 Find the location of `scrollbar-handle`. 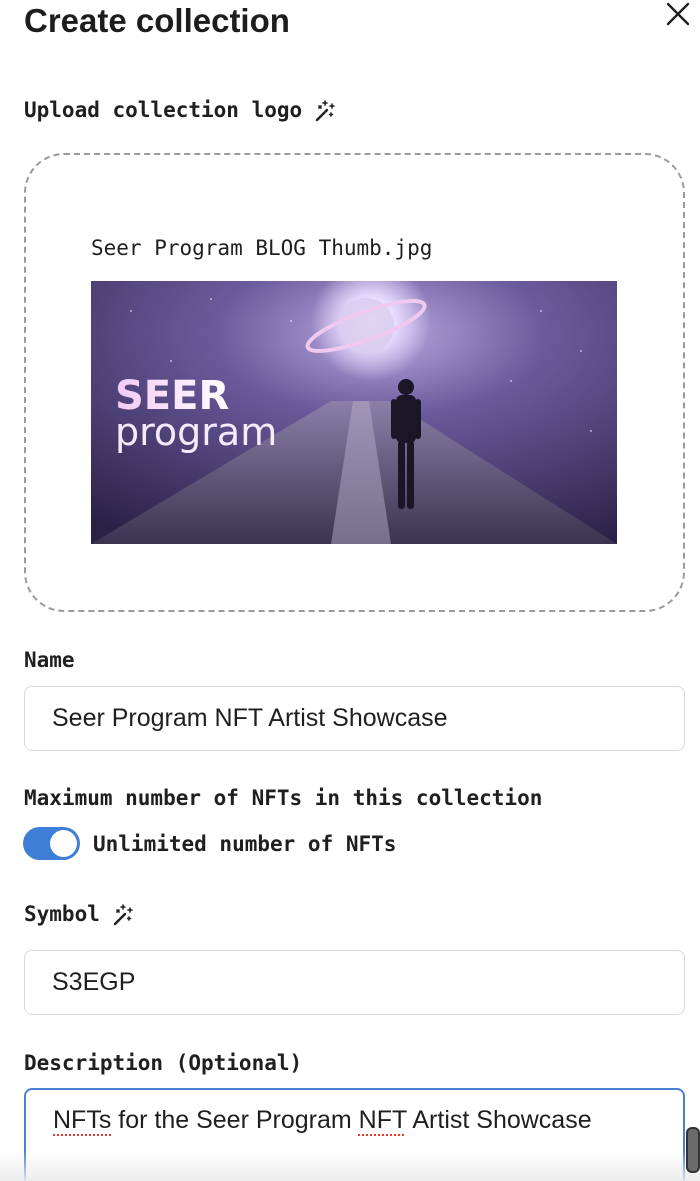

scrollbar-handle is located at coordinates (693, 1150).